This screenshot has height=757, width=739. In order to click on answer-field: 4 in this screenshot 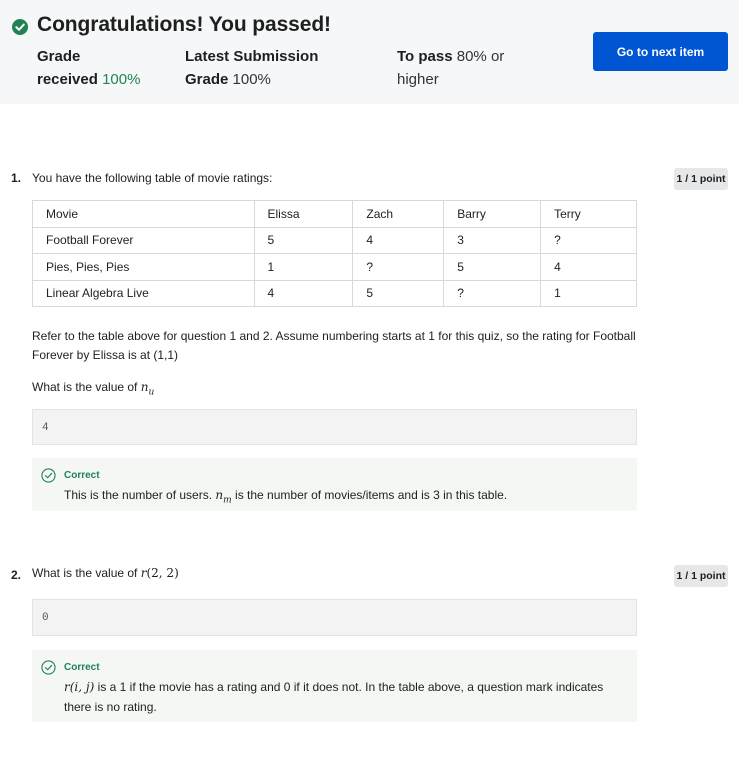, I will do `click(334, 427)`.